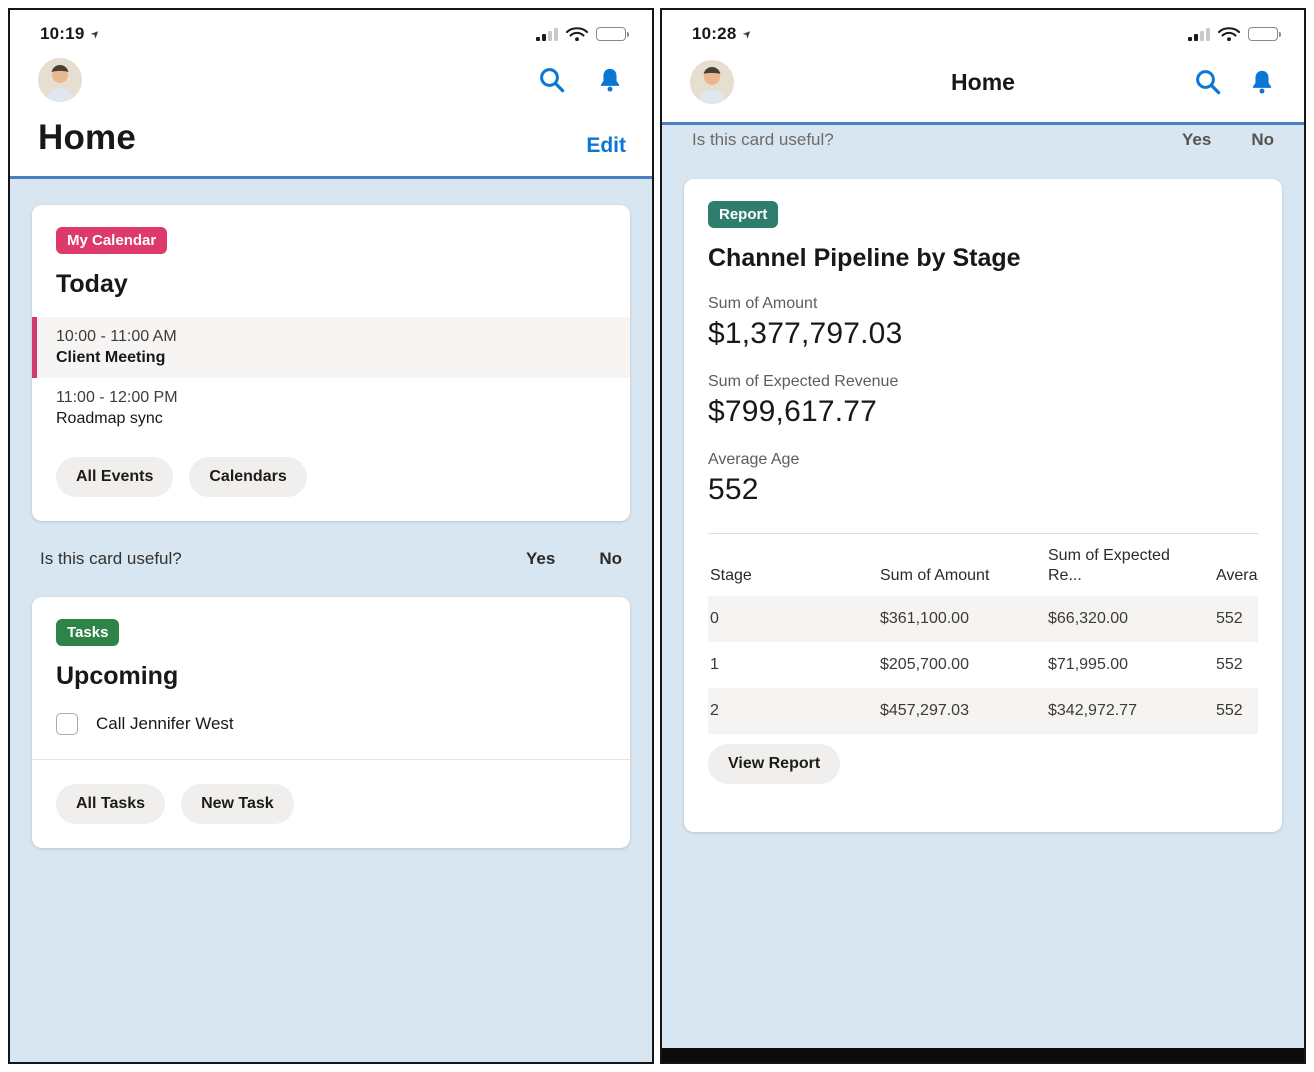 This screenshot has width=1314, height=1072. I want to click on status-time: 10:19 ➤, so click(72, 34).